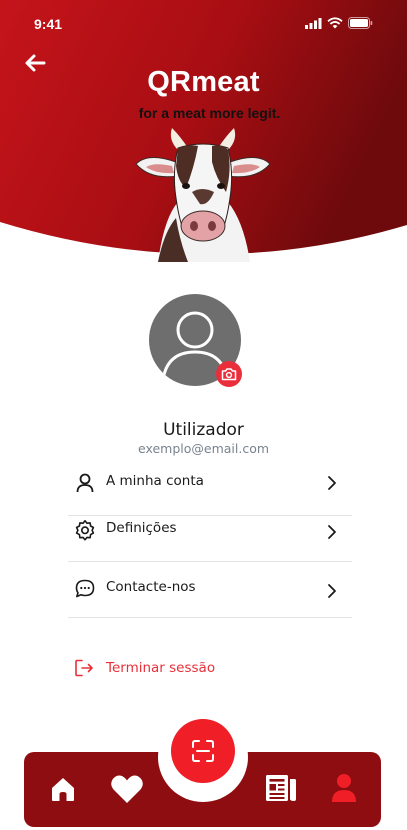  I want to click on user-name: Utilizador, so click(203, 430).